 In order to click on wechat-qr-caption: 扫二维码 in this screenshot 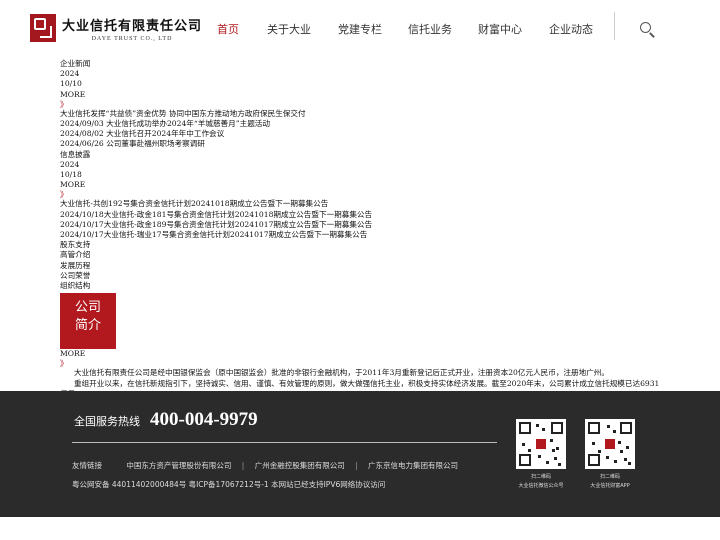, I will do `click(540, 477)`.